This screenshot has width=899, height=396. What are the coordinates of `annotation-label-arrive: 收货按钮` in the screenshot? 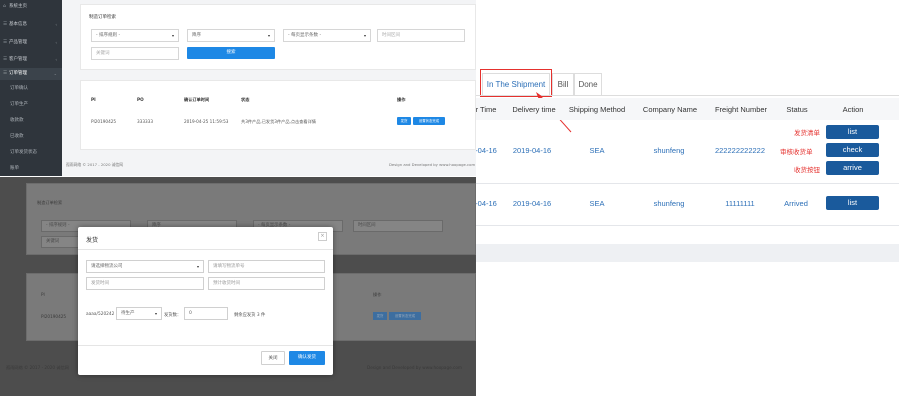 It's located at (807, 170).